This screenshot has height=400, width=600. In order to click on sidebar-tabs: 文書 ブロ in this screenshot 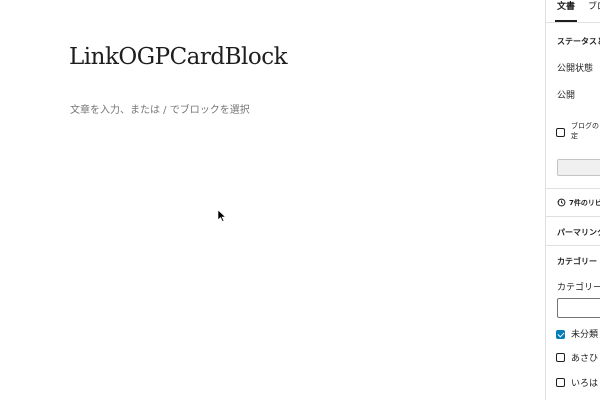, I will do `click(573, 11)`.